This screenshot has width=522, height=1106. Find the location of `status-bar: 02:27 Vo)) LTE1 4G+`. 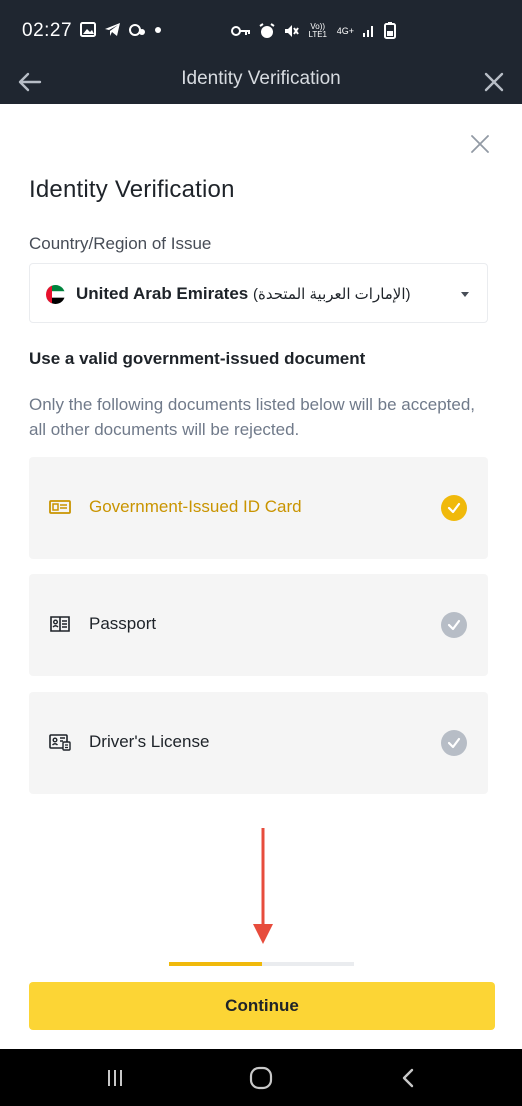

status-bar: 02:27 Vo)) LTE1 4G+ is located at coordinates (261, 31).